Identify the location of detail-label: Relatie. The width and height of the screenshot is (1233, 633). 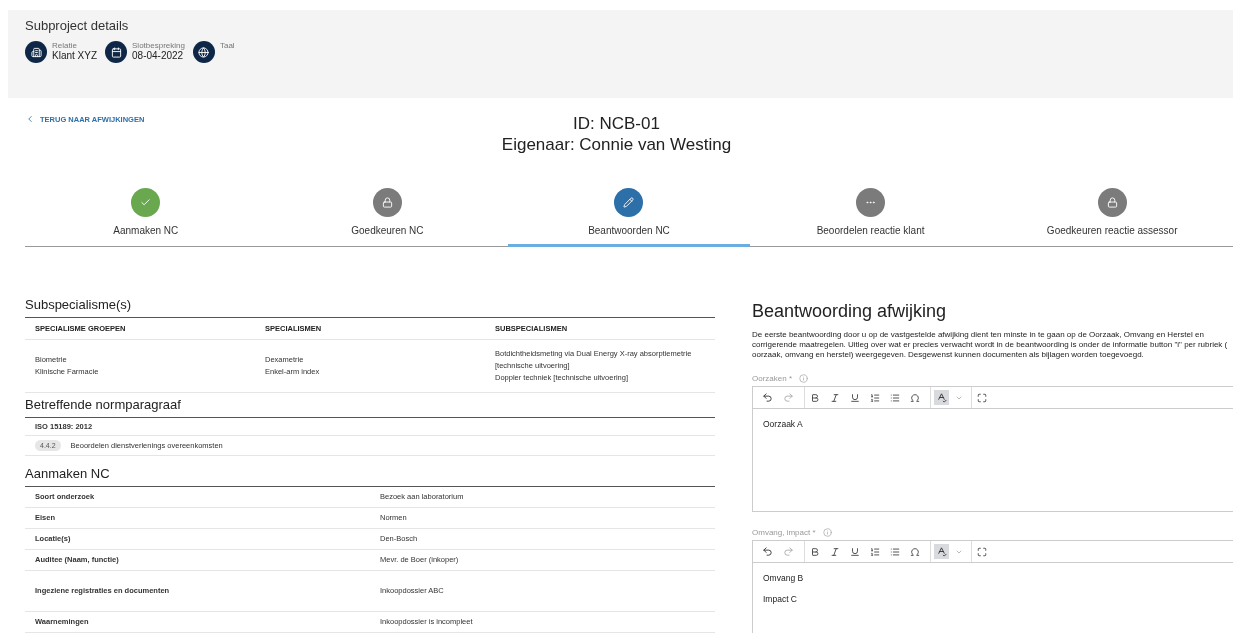
(65, 45).